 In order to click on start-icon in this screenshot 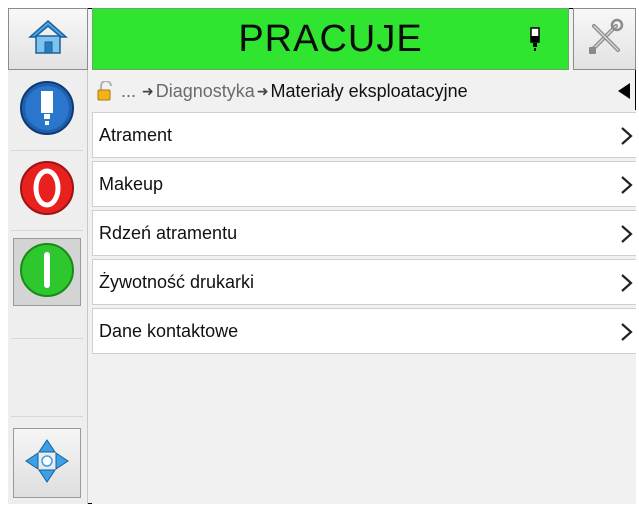, I will do `click(47, 272)`.